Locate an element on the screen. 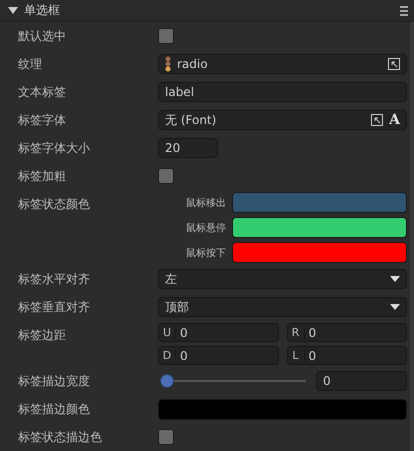  slider-thumb is located at coordinates (167, 381).